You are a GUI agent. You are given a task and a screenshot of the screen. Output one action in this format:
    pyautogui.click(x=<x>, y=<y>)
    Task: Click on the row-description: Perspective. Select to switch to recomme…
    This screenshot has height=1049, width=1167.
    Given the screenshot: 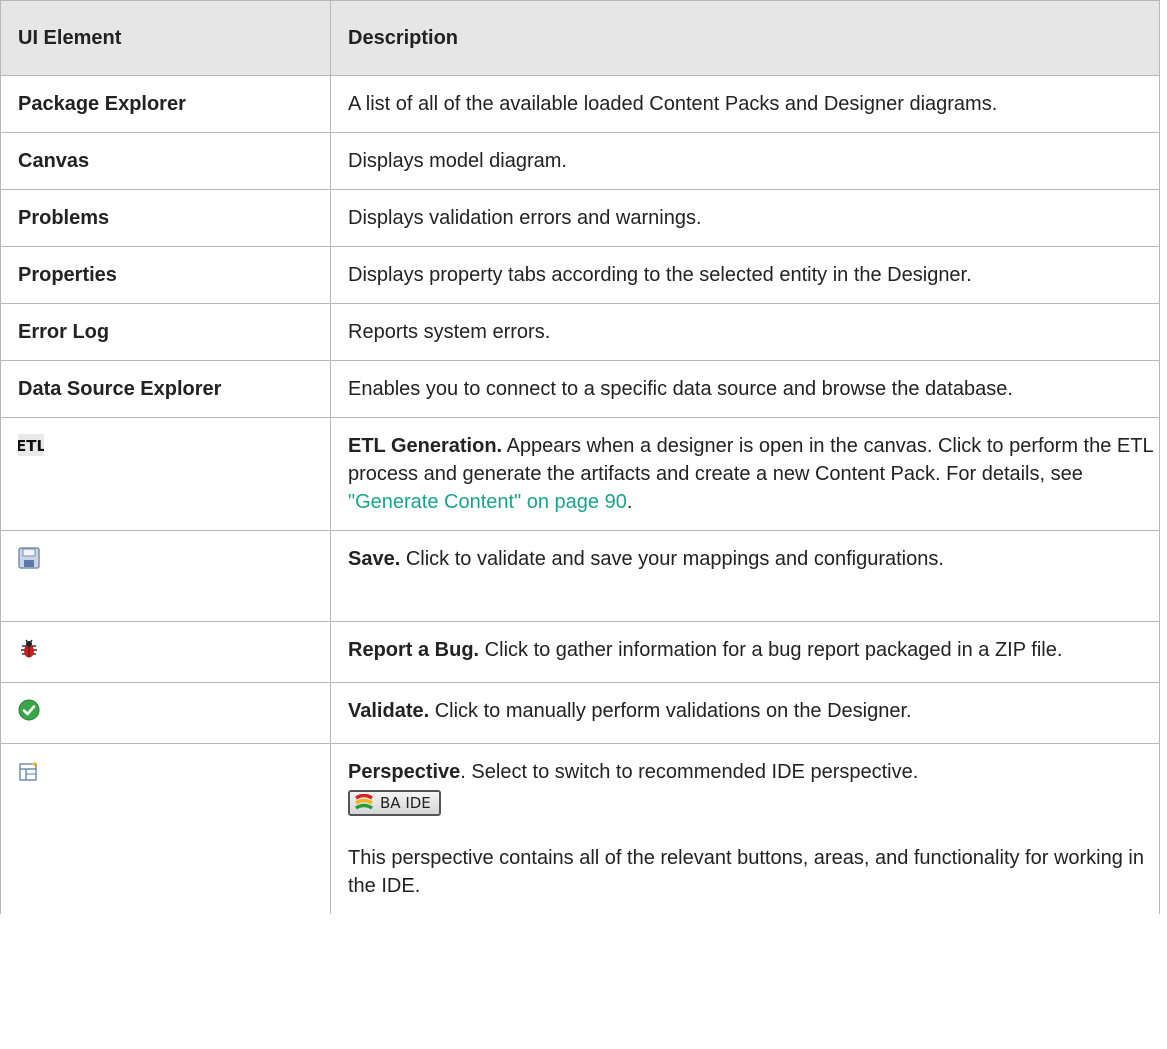 What is the action you would take?
    pyautogui.click(x=745, y=828)
    